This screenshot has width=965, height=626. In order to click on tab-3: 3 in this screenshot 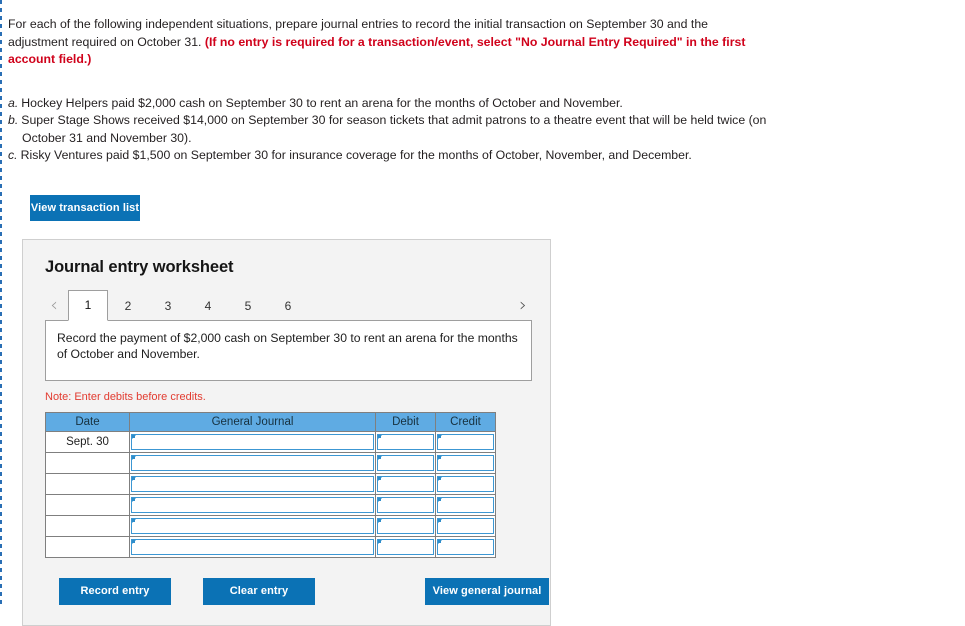, I will do `click(168, 305)`.